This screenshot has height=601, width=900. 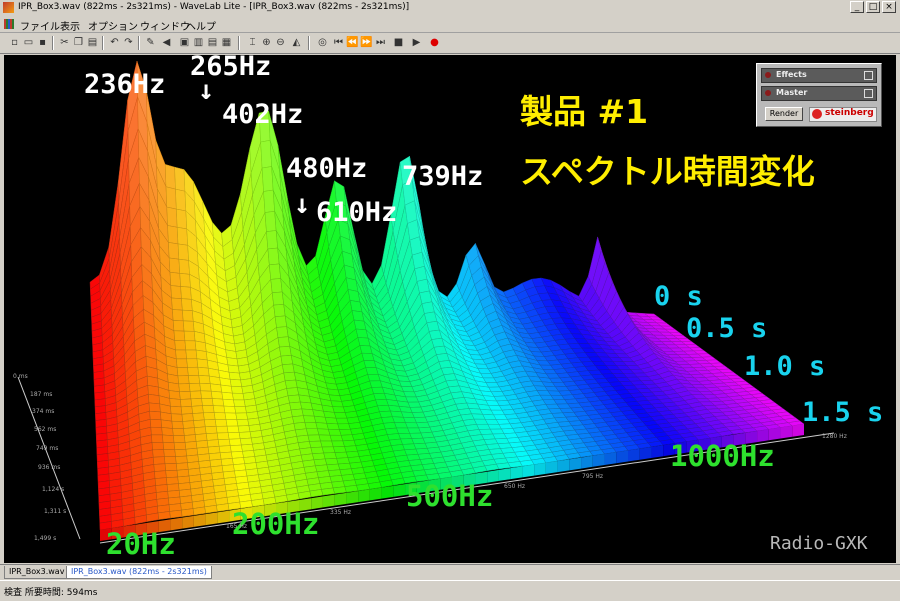 What do you see at coordinates (280, 42) in the screenshot?
I see `zoom-out-icon: ⊖` at bounding box center [280, 42].